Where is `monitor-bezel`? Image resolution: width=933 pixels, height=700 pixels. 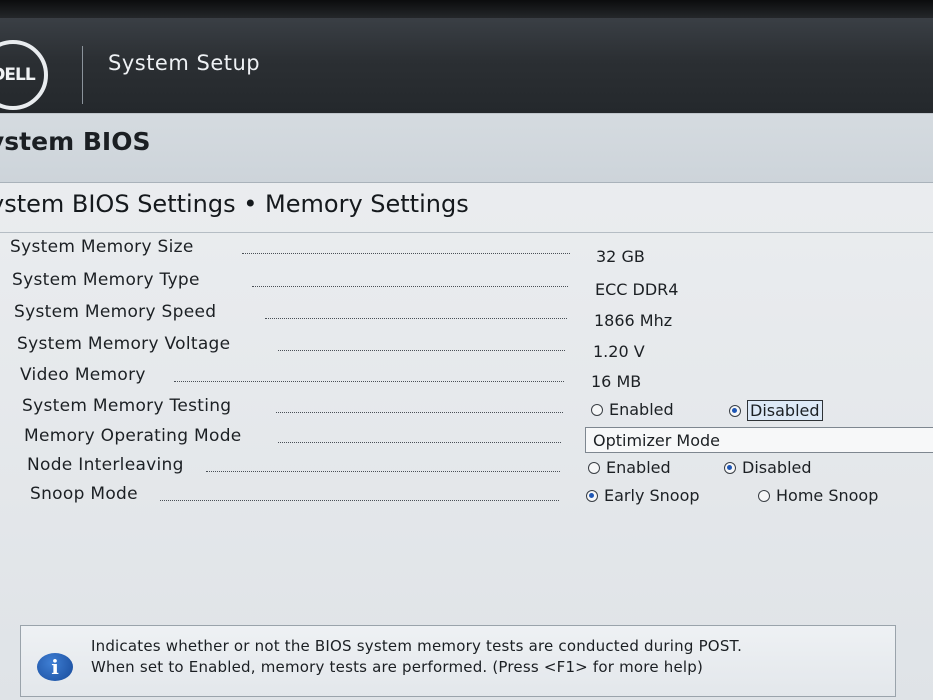 monitor-bezel is located at coordinates (466, 9).